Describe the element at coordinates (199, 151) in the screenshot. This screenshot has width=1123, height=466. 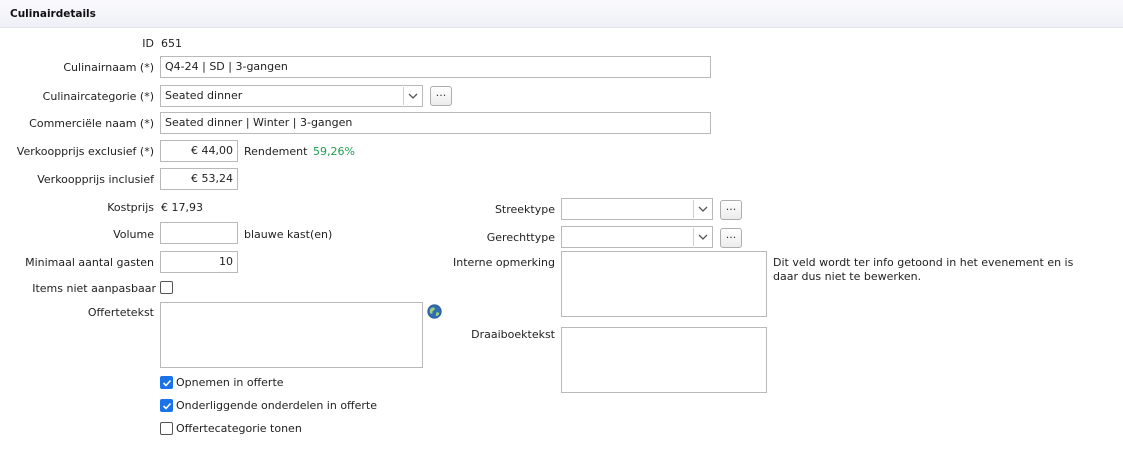
I see `verkoopprijs-exclusief-input: € 44,00` at that location.